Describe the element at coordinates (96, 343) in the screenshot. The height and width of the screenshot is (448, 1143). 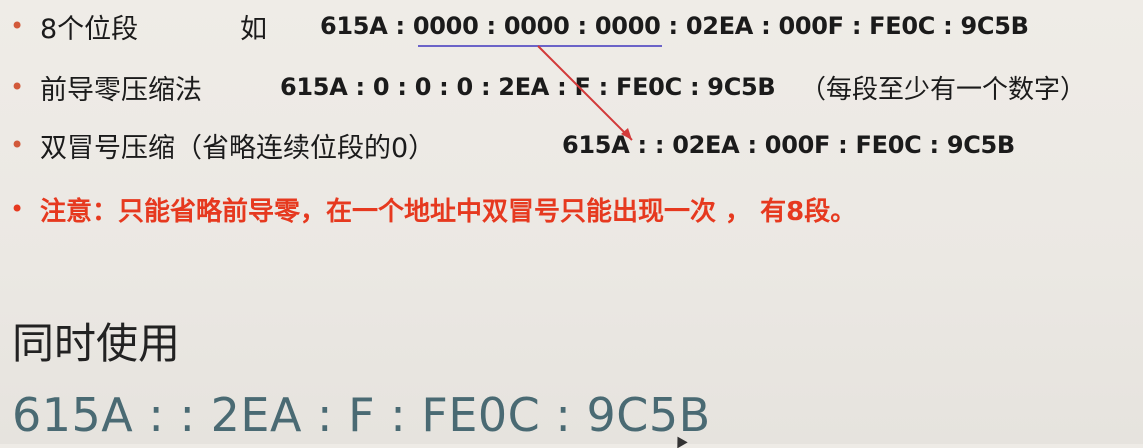
I see `section-heading: 同时使用` at that location.